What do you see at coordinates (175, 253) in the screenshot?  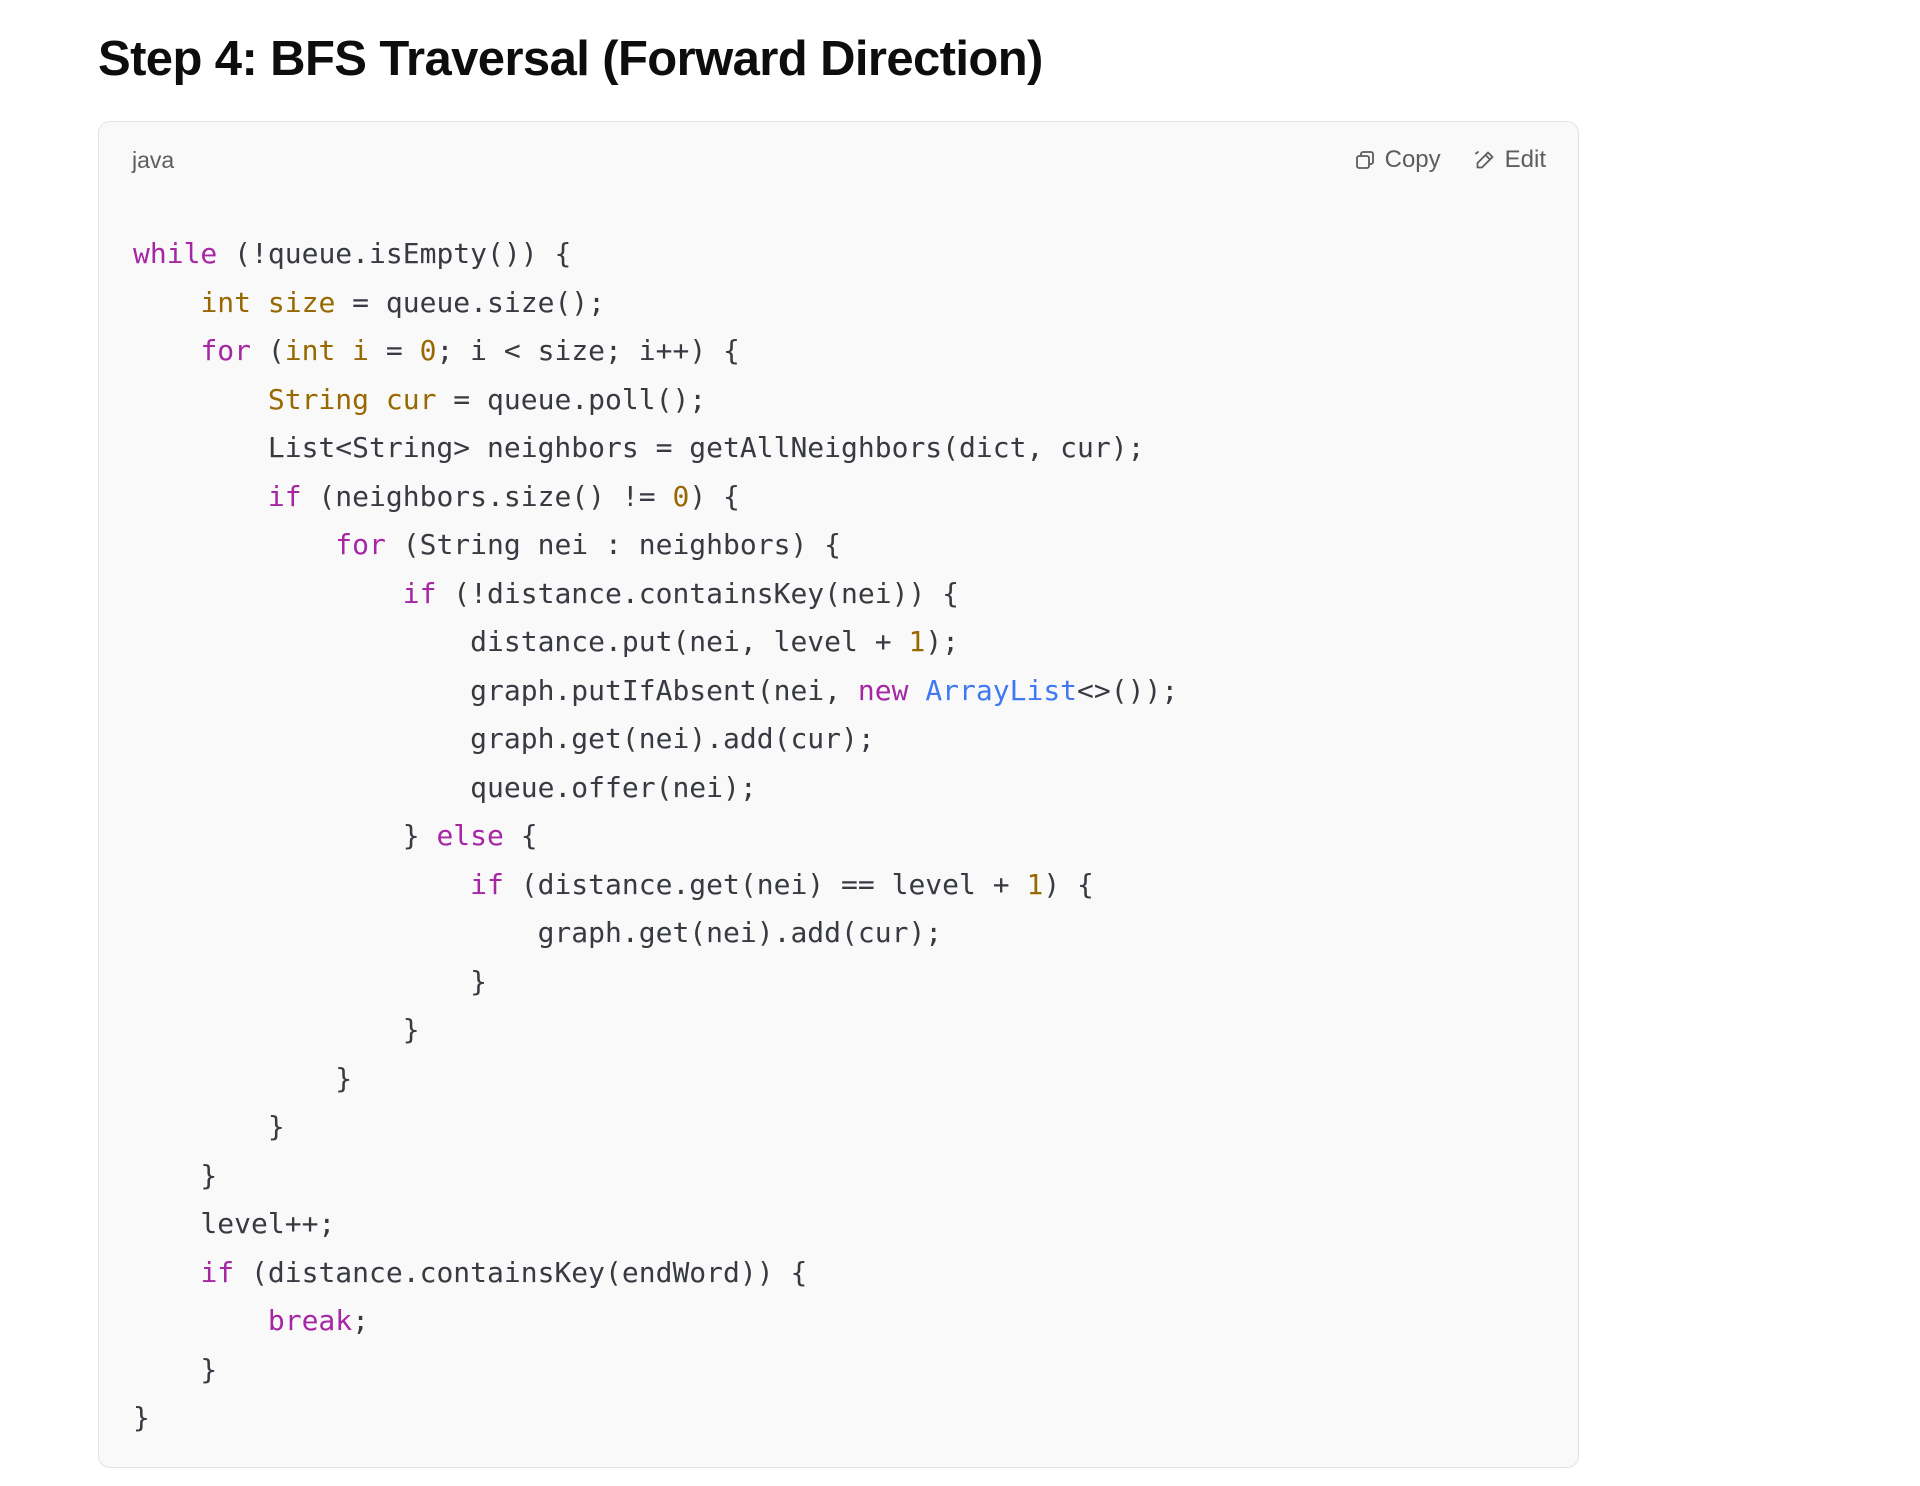 I see `code-keyword: while` at bounding box center [175, 253].